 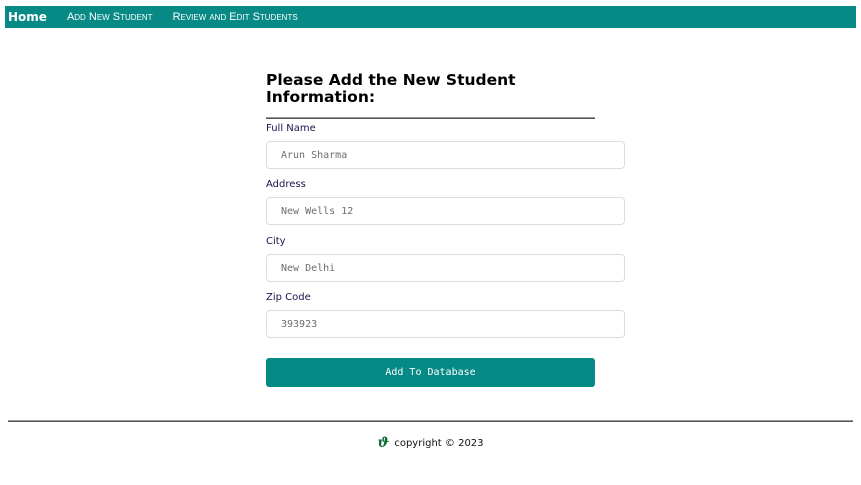 What do you see at coordinates (383, 443) in the screenshot?
I see `leaf-logo-icon: ϑ` at bounding box center [383, 443].